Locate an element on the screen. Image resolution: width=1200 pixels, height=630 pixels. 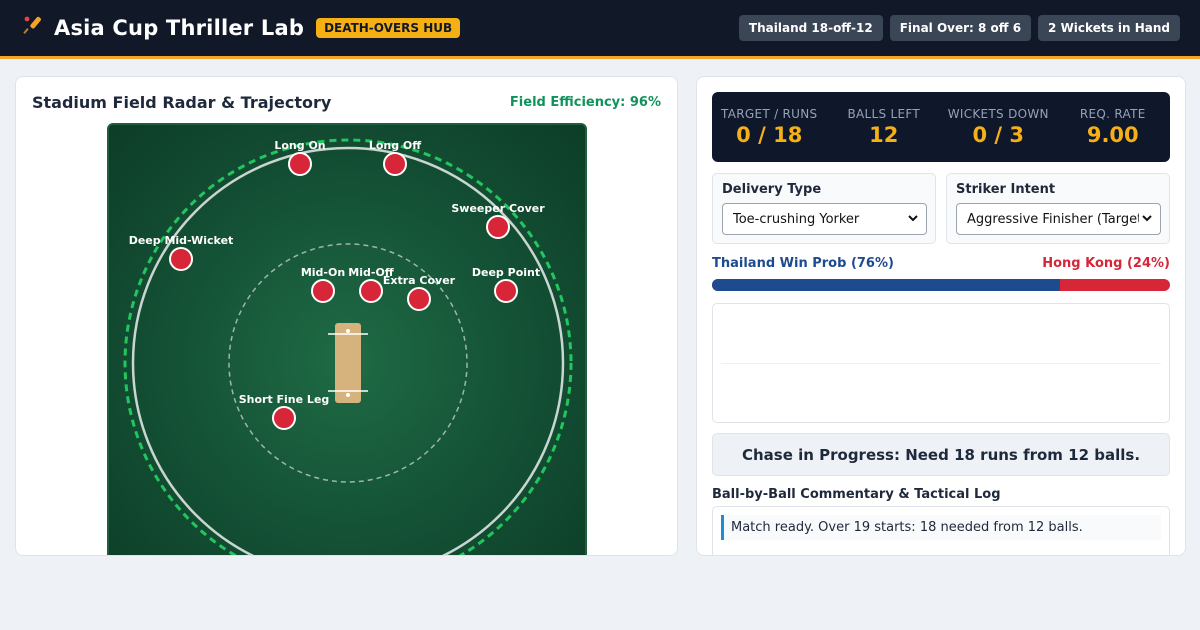
stat-req-rate: REQ. RATE 9.00 is located at coordinates (1113, 127).